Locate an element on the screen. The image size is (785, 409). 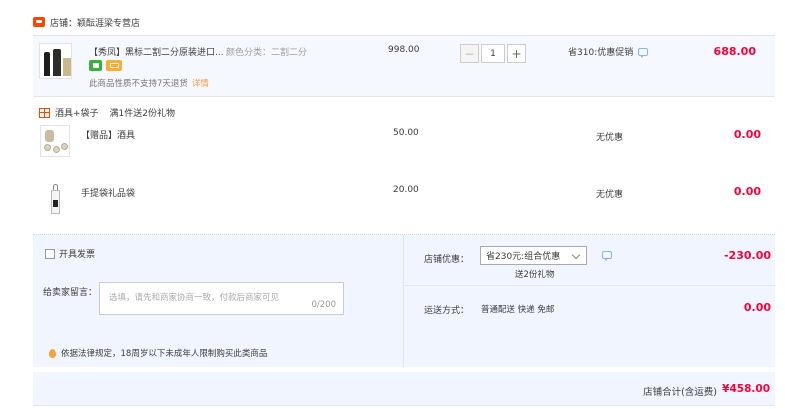
memo-textarea: 选填，请先和商家协商一致，付款后商家可见 0/200 is located at coordinates (221, 298).